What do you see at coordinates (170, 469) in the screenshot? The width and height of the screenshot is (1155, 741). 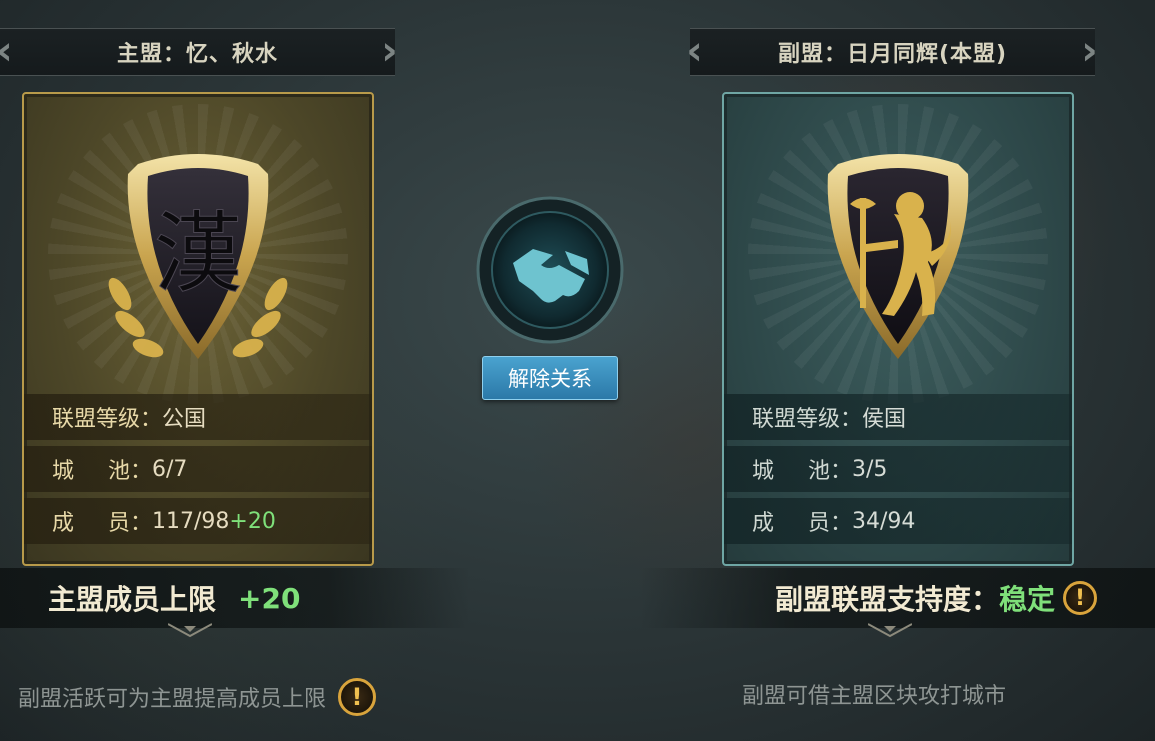 I see `stat-value: 6/7` at bounding box center [170, 469].